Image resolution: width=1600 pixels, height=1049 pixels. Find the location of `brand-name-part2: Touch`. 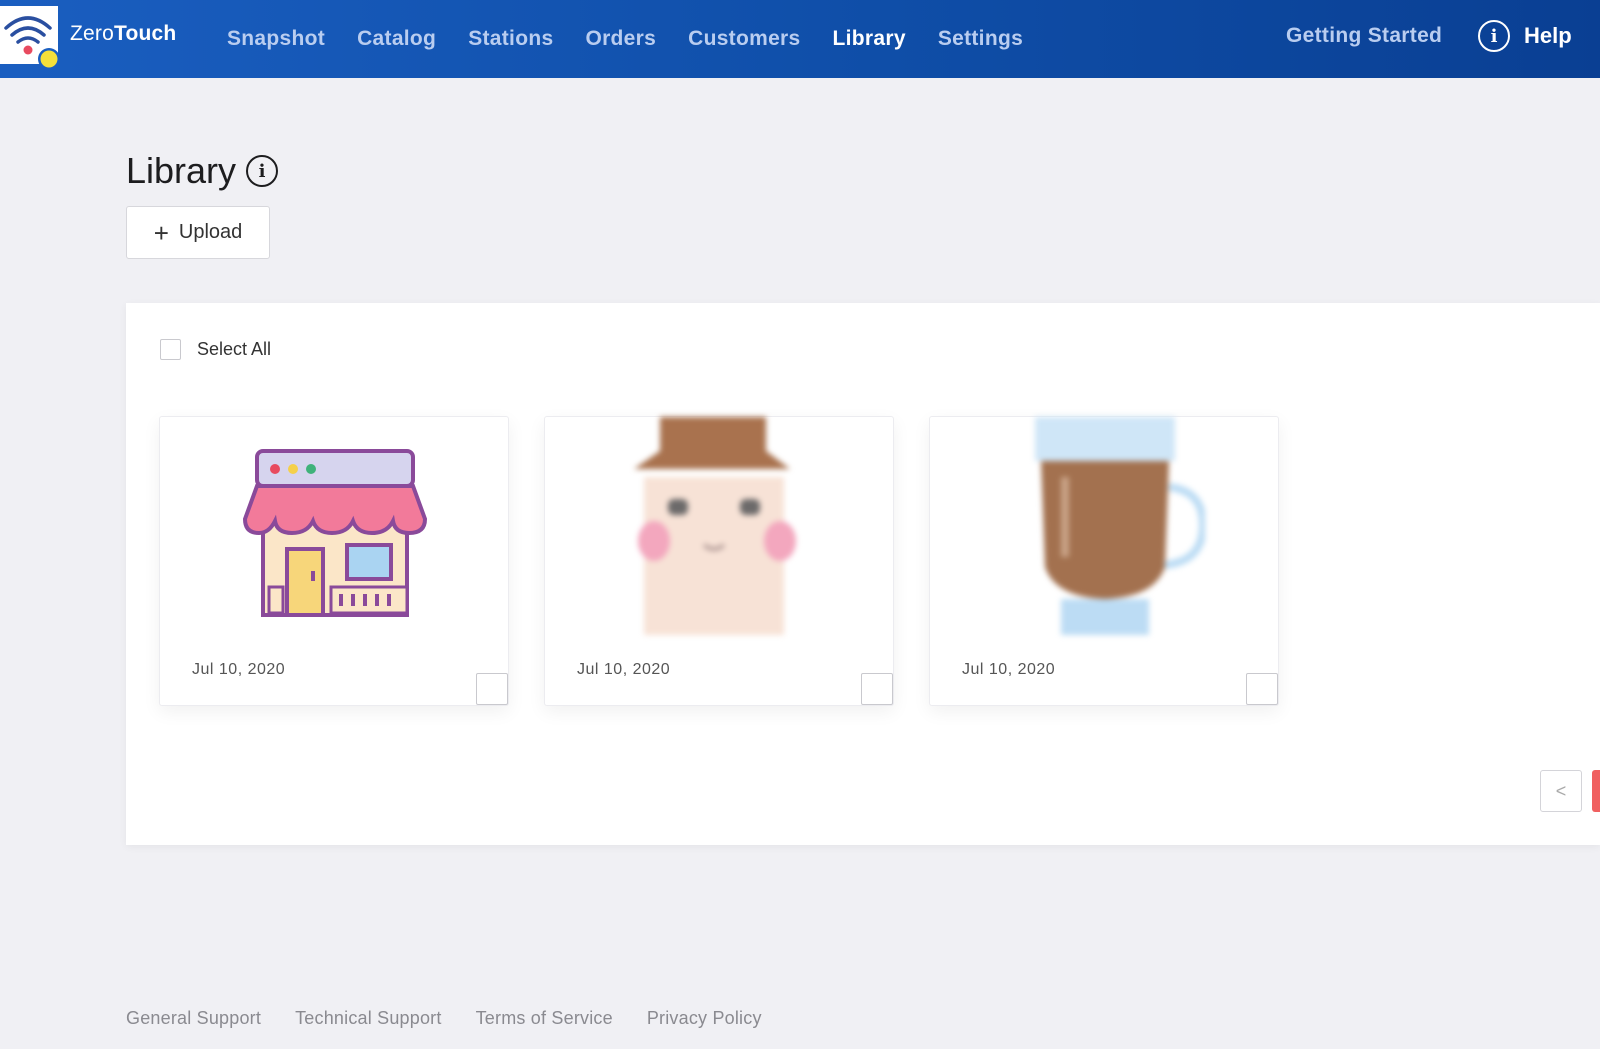

brand-name-part2: Touch is located at coordinates (145, 33).